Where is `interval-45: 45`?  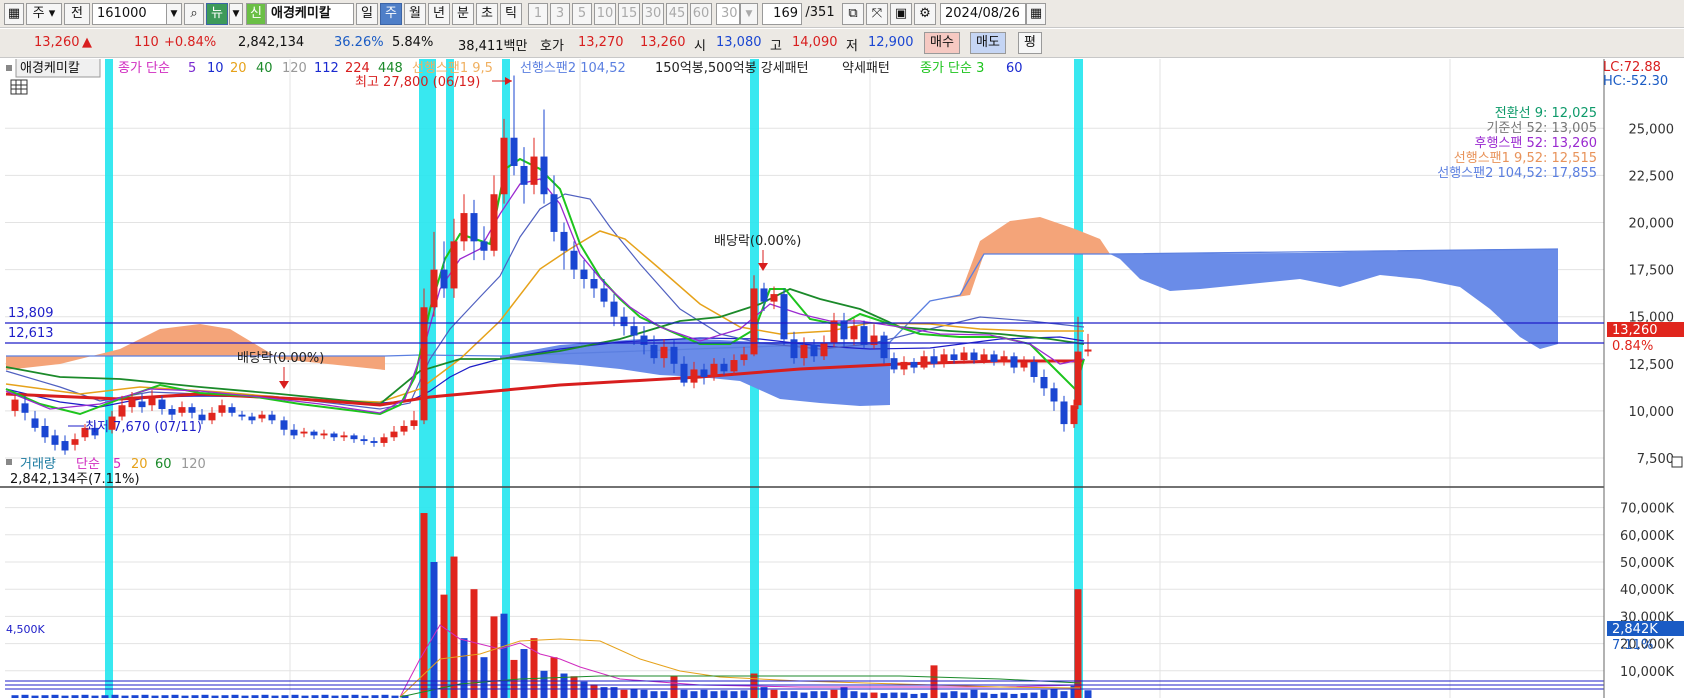 interval-45: 45 is located at coordinates (677, 14).